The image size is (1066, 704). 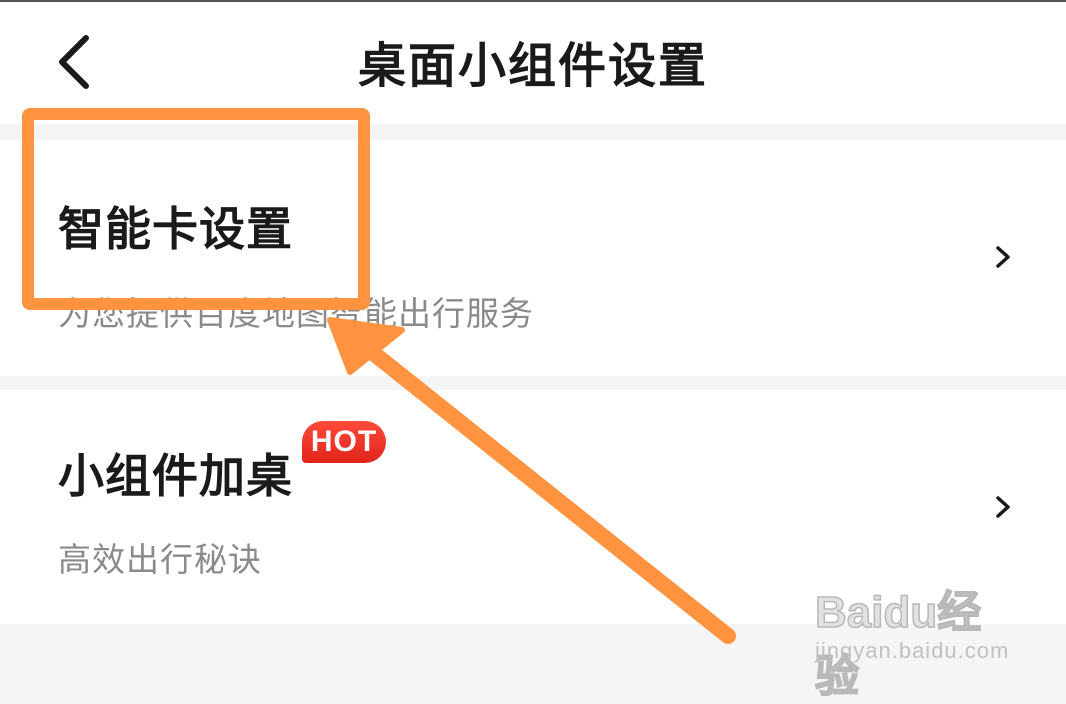 I want to click on item-subtitle: 为您提供百度地图智能出行服务, so click(x=296, y=313).